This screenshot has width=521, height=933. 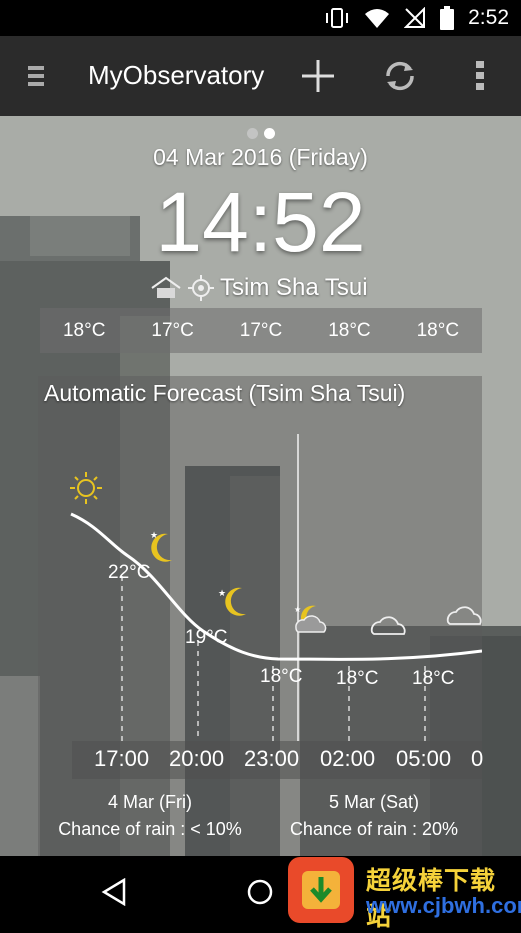 I want to click on day-summary-rain: Chance of rain : < 10%, so click(x=150, y=829).